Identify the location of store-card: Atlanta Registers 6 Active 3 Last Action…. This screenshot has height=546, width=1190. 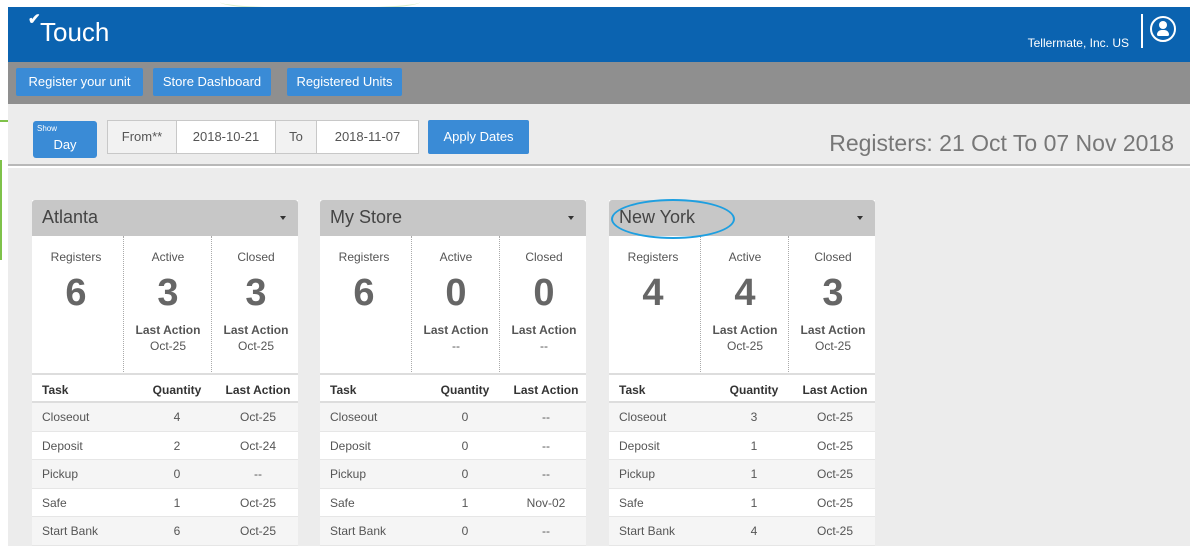
(165, 373).